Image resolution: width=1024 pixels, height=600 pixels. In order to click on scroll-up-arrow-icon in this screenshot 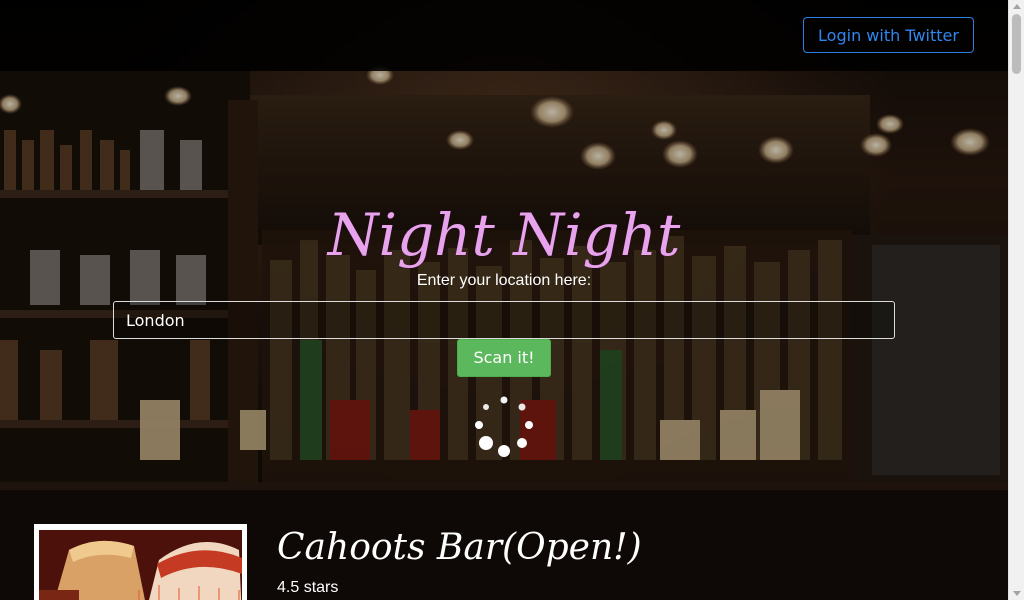, I will do `click(1017, 6)`.